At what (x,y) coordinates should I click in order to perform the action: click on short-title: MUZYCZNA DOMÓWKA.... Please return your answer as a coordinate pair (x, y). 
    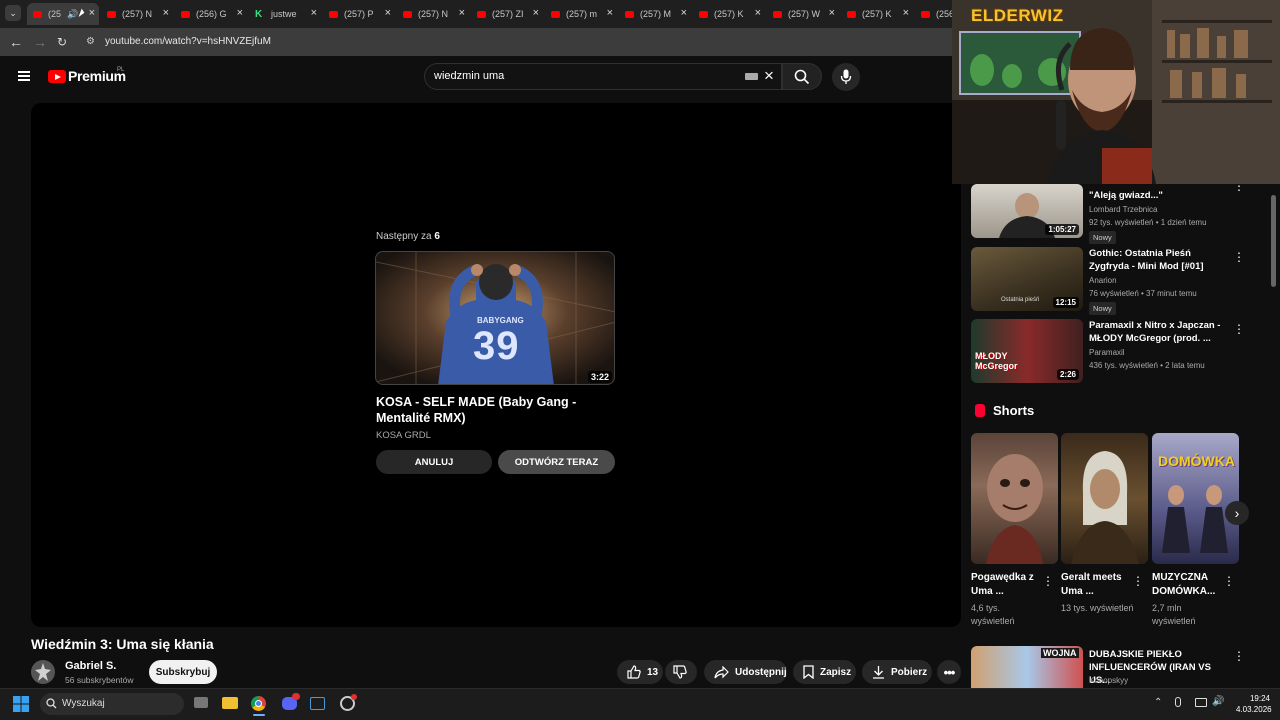
    Looking at the image, I should click on (1189, 585).